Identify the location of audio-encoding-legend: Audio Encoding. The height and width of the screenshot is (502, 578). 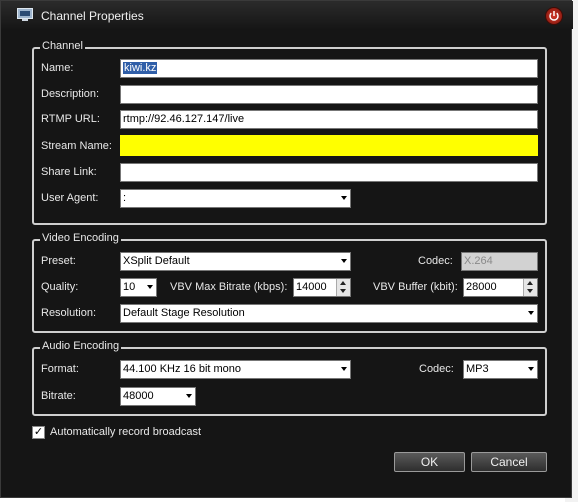
(81, 346).